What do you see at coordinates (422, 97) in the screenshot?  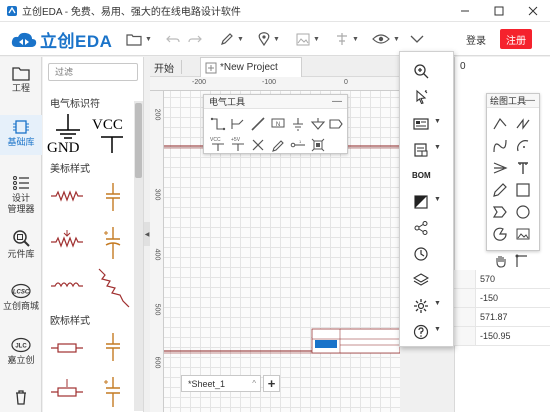 I see `cursor-icon` at bounding box center [422, 97].